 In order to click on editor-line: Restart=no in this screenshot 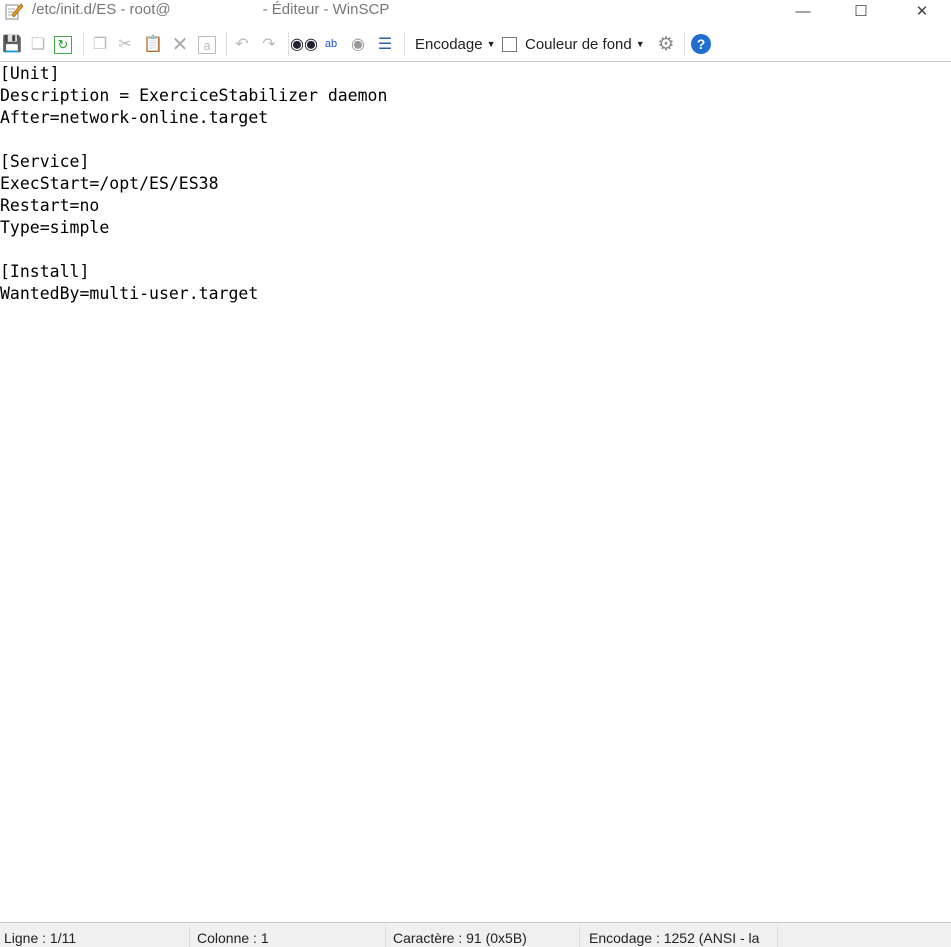, I will do `click(50, 205)`.